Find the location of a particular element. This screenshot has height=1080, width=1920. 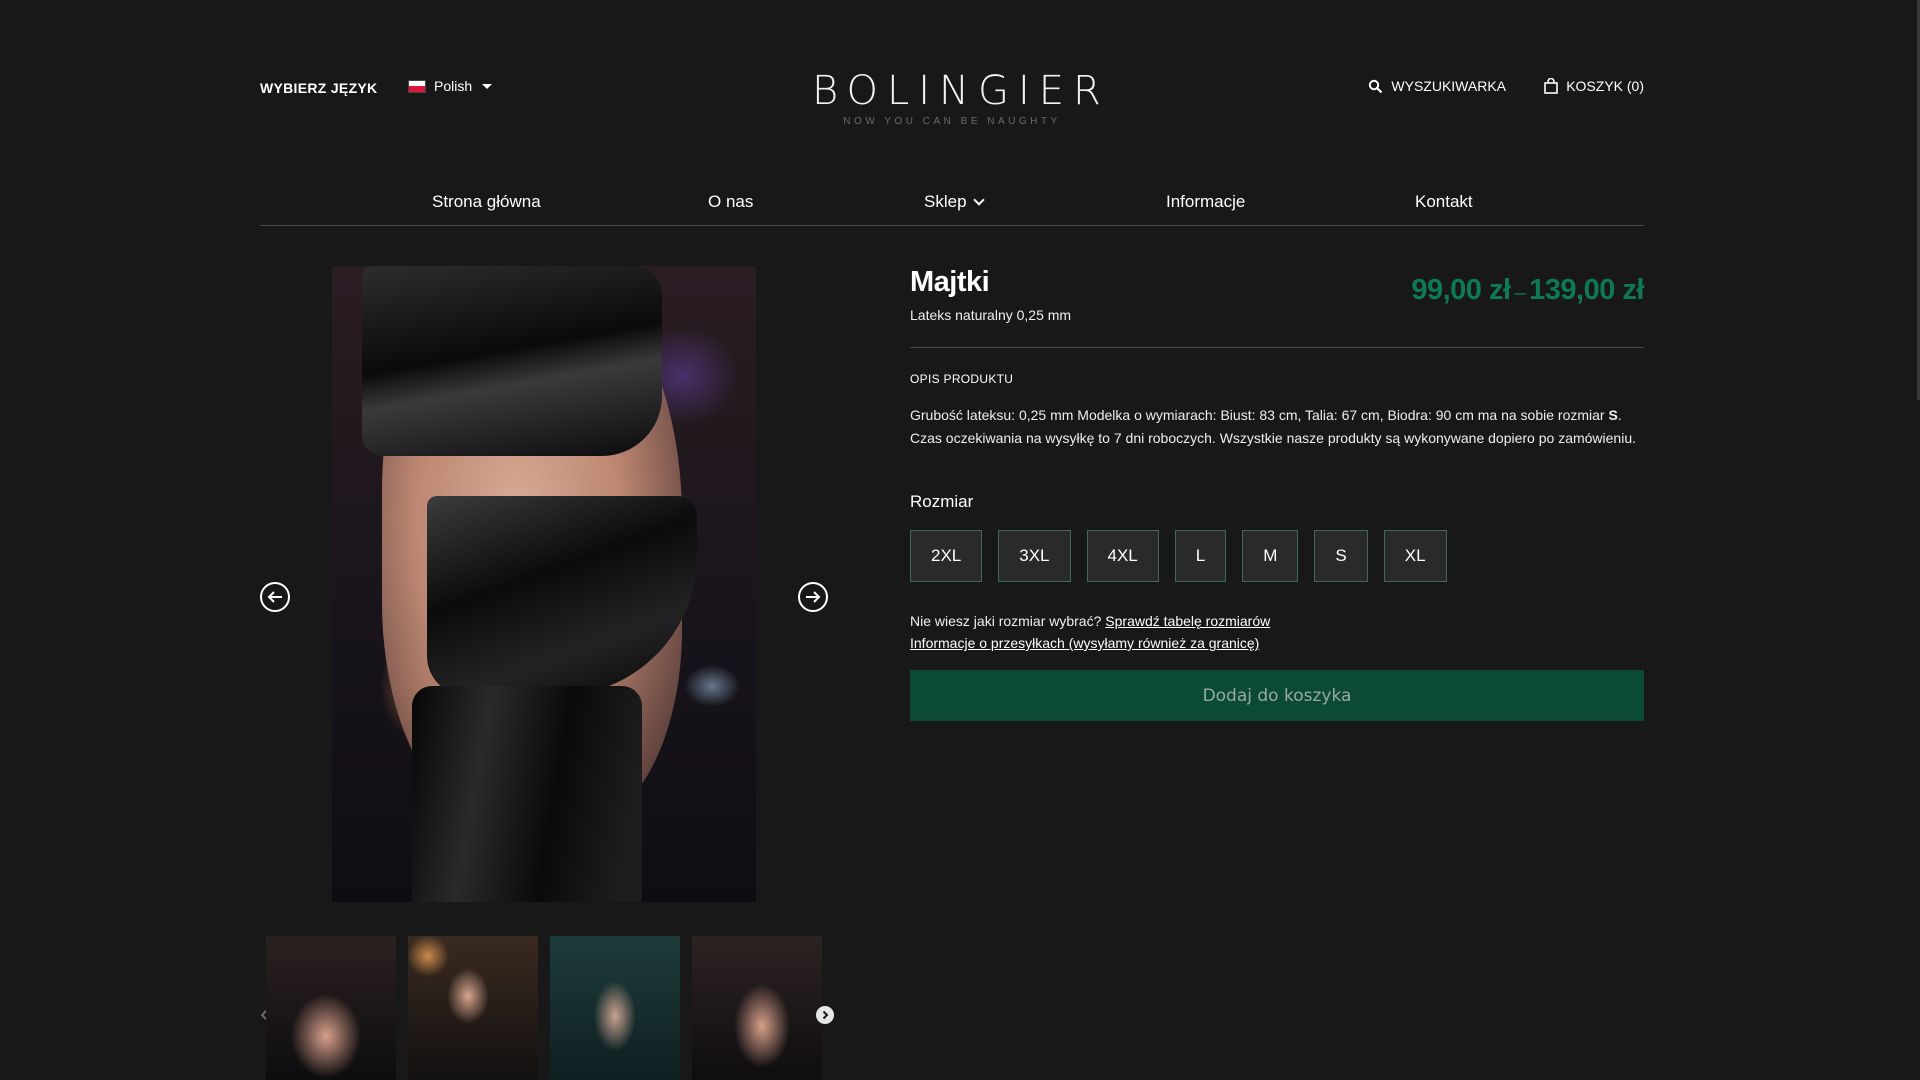

cart-link: KOSZYK (0) is located at coordinates (1594, 86).